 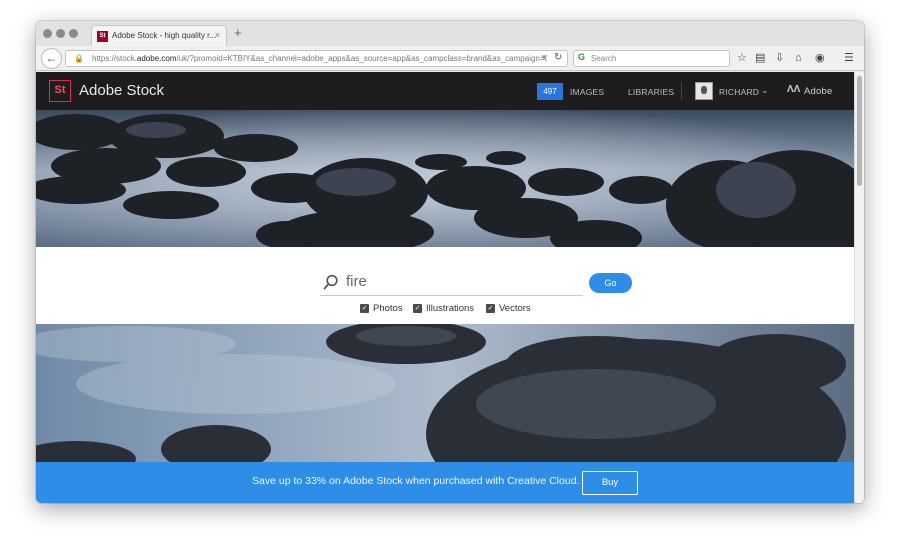 I want to click on nav-images-link: IMAGES, so click(x=587, y=92).